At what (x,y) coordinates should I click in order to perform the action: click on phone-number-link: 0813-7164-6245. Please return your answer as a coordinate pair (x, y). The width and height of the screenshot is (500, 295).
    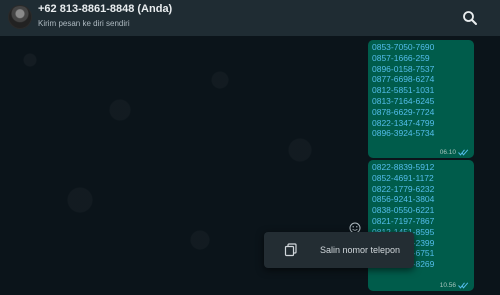
    Looking at the image, I should click on (421, 101).